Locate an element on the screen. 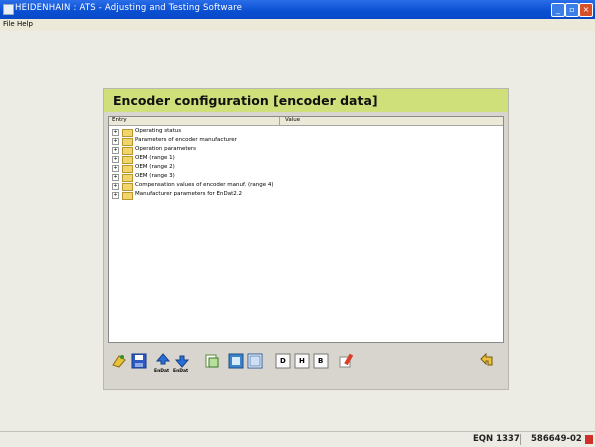 The image size is (595, 447). tree-item: + Operation parameters is located at coordinates (259, 150).